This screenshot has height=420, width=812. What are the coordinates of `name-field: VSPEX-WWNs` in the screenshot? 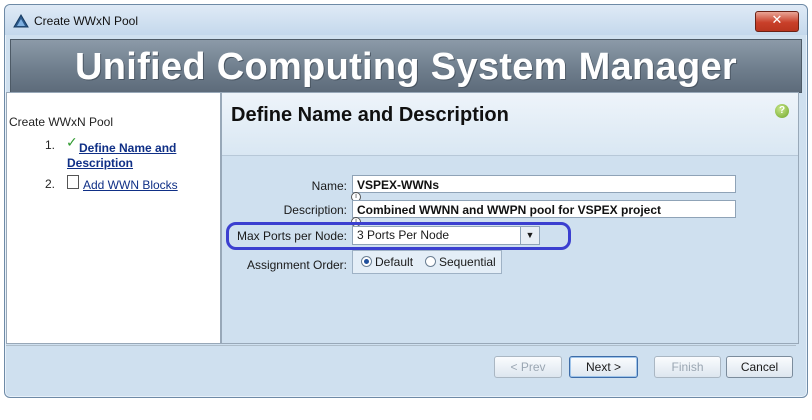 It's located at (544, 184).